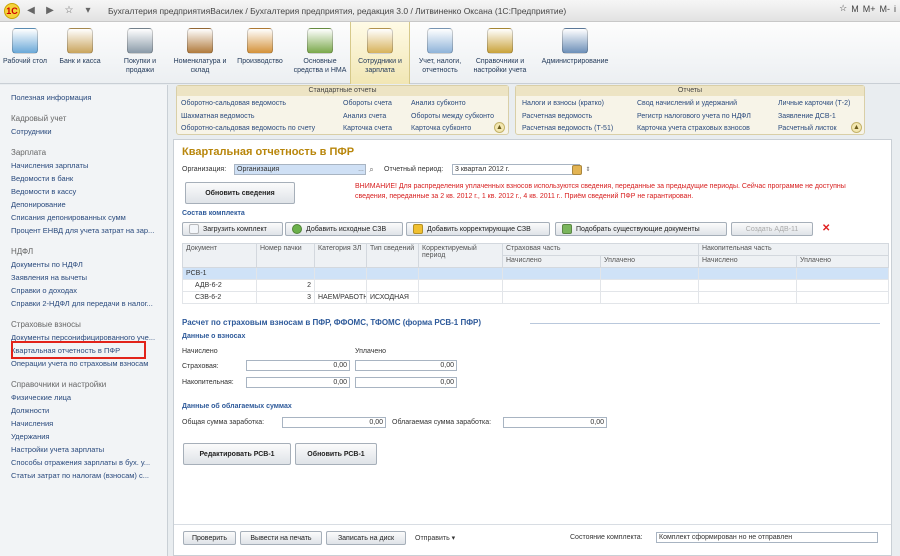 This screenshot has width=900, height=556. I want to click on toolbar-item-books: Справочники и настройки учета, so click(500, 53).